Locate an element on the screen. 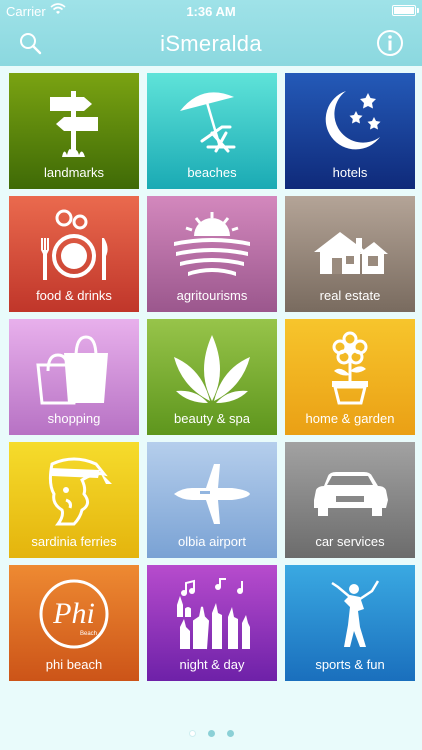 This screenshot has height=750, width=422. tile-label: phi beach is located at coordinates (74, 664).